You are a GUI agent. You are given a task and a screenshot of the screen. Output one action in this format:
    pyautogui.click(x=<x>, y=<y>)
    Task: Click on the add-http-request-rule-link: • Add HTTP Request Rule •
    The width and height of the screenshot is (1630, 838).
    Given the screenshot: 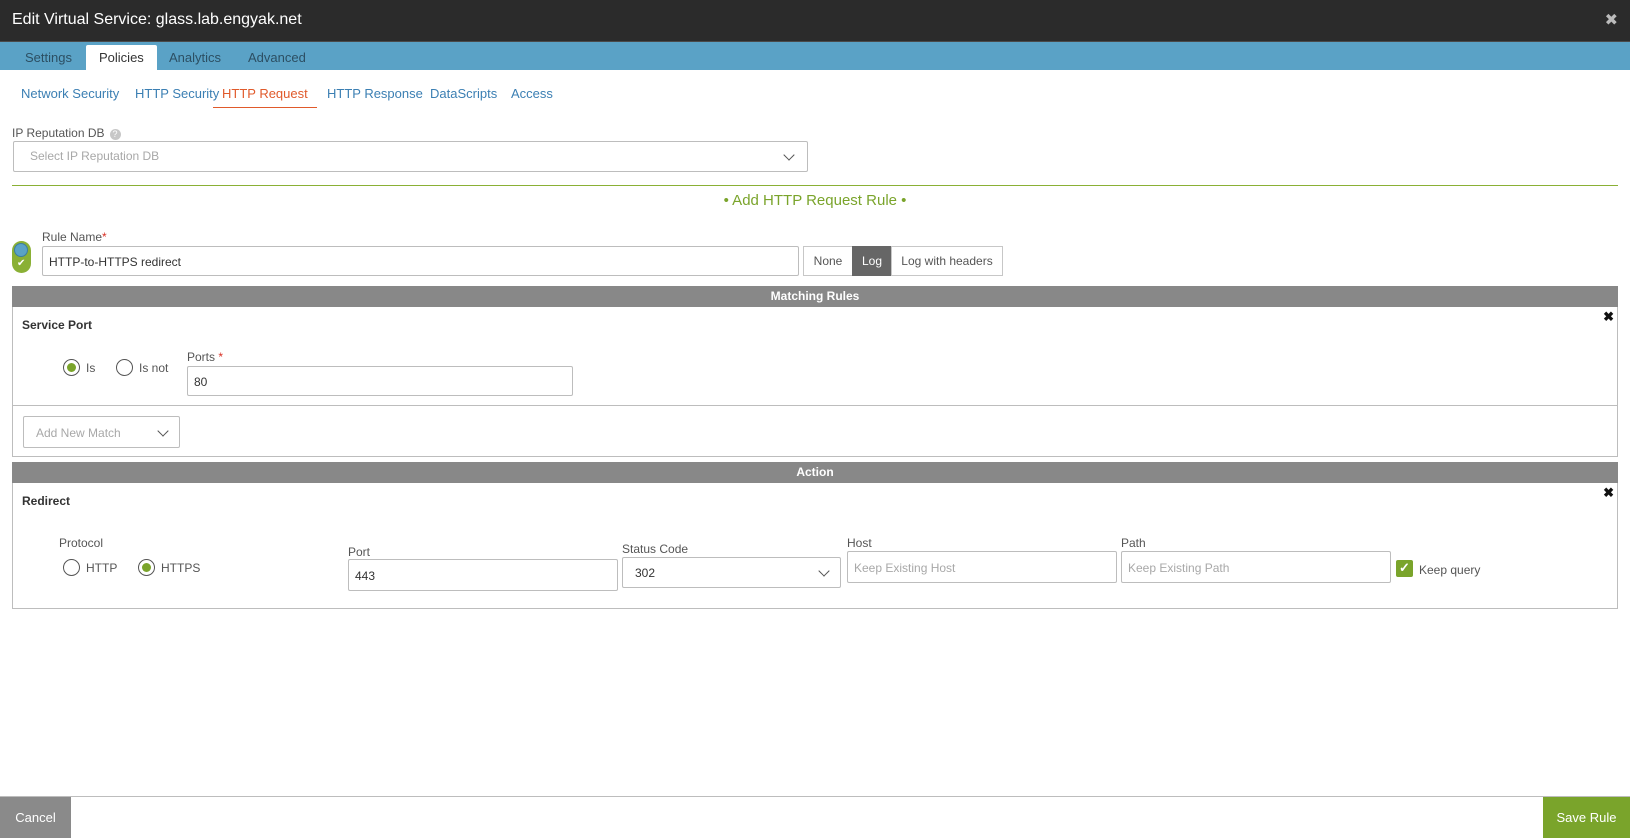 What is the action you would take?
    pyautogui.click(x=815, y=200)
    